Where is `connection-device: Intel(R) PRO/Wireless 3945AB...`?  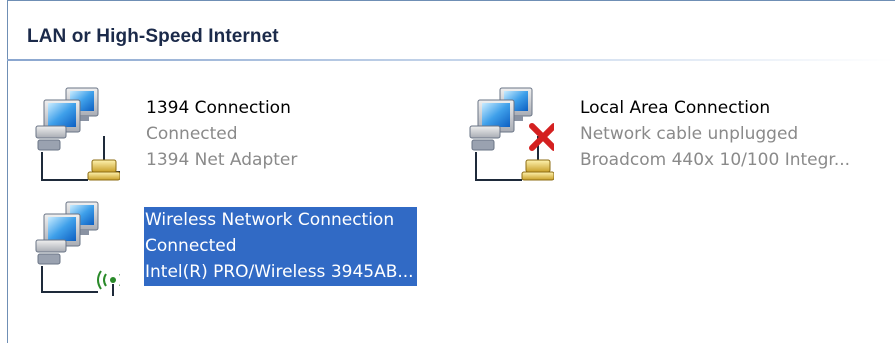 connection-device: Intel(R) PRO/Wireless 3945AB... is located at coordinates (279, 272).